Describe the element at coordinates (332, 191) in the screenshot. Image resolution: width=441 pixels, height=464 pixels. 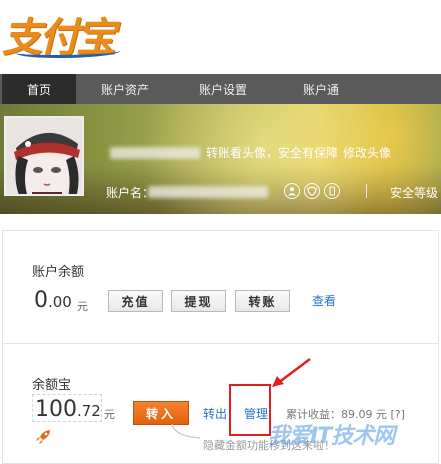
I see `phone-icon` at that location.